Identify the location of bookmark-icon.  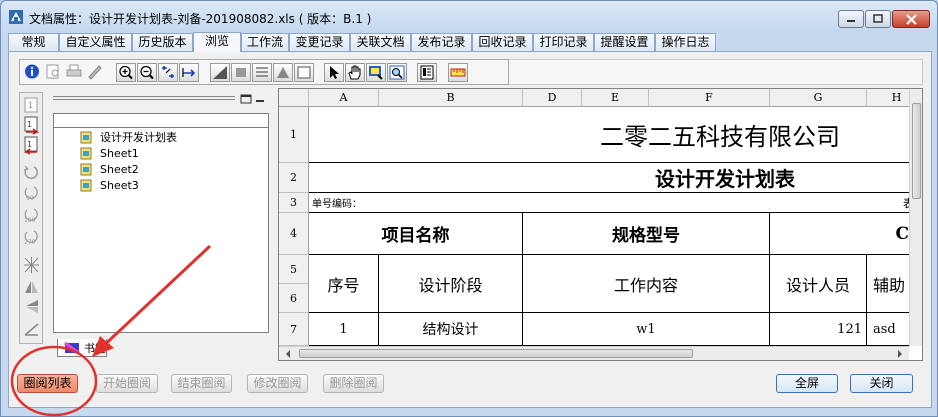
(72, 347).